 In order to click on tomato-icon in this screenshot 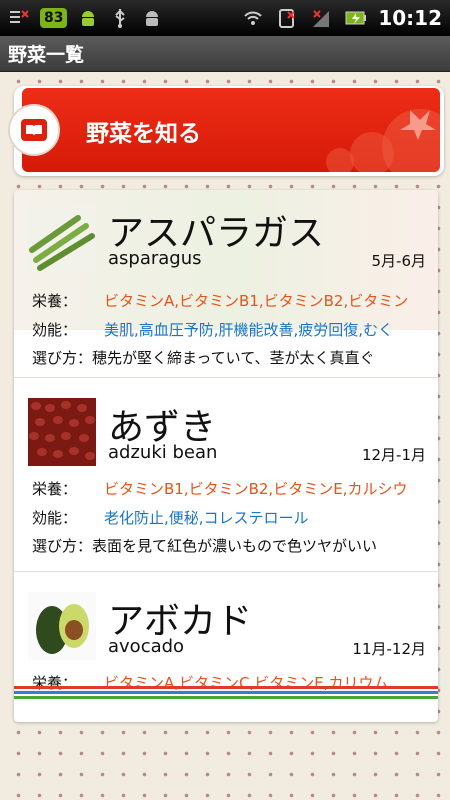, I will do `click(383, 140)`.